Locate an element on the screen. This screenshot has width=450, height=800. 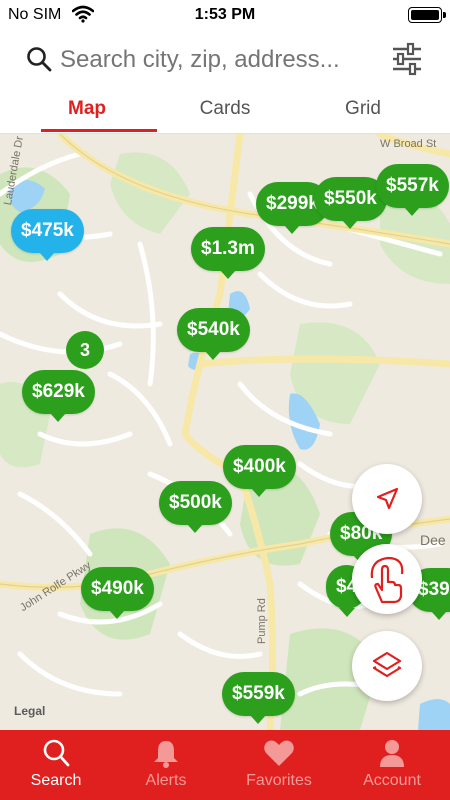
tab-cards: Cards is located at coordinates (225, 112).